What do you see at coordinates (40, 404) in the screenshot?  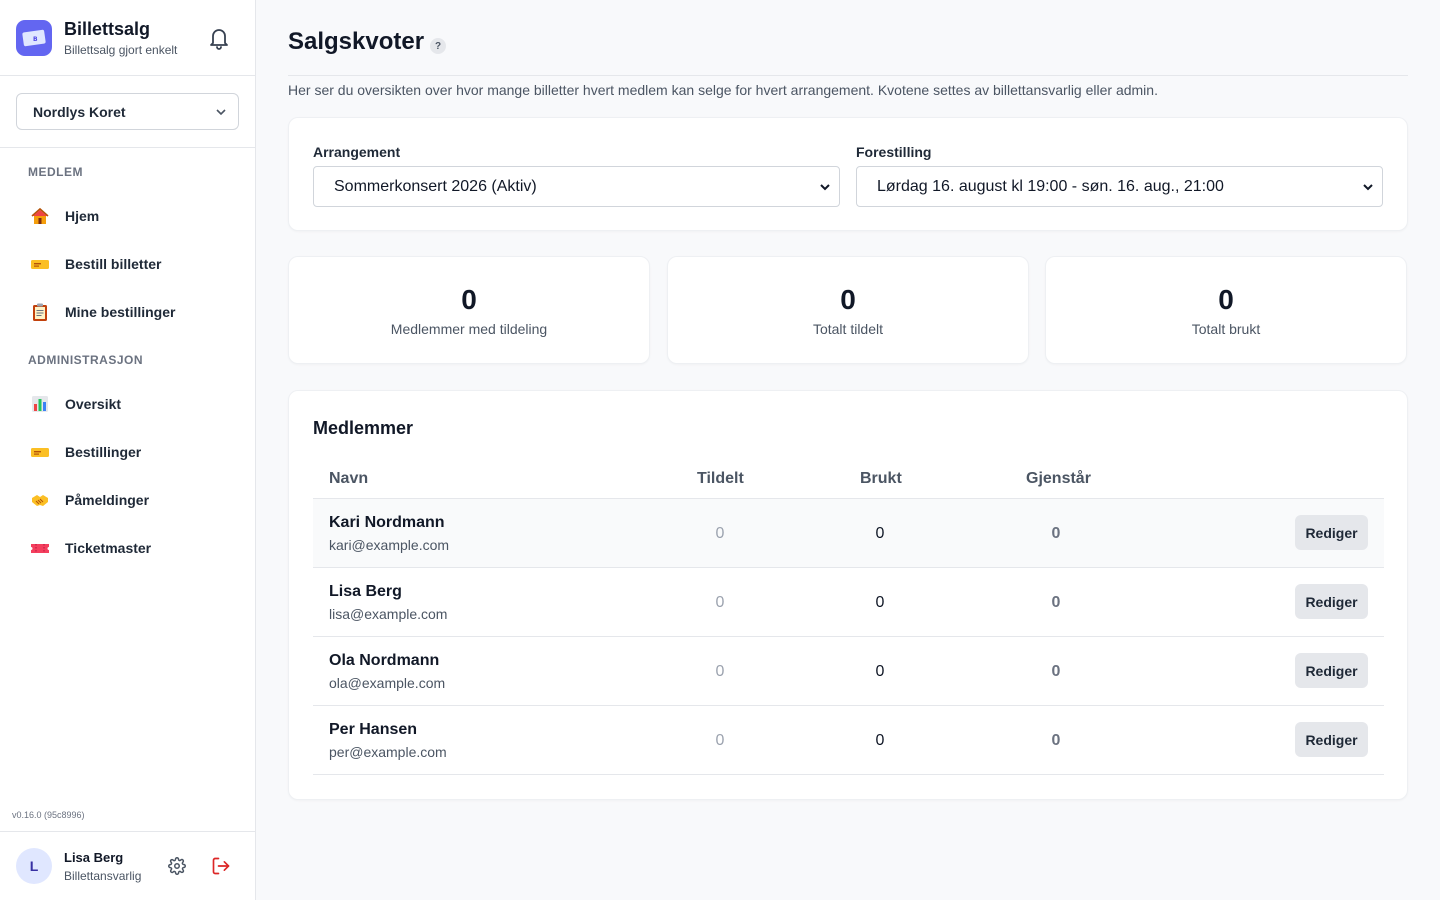 I see `bar-chart-icon` at bounding box center [40, 404].